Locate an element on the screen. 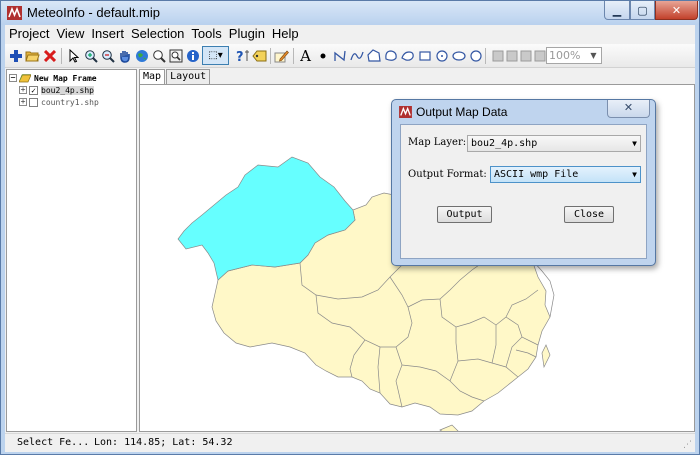  edit-pencil-icon is located at coordinates (281, 55).